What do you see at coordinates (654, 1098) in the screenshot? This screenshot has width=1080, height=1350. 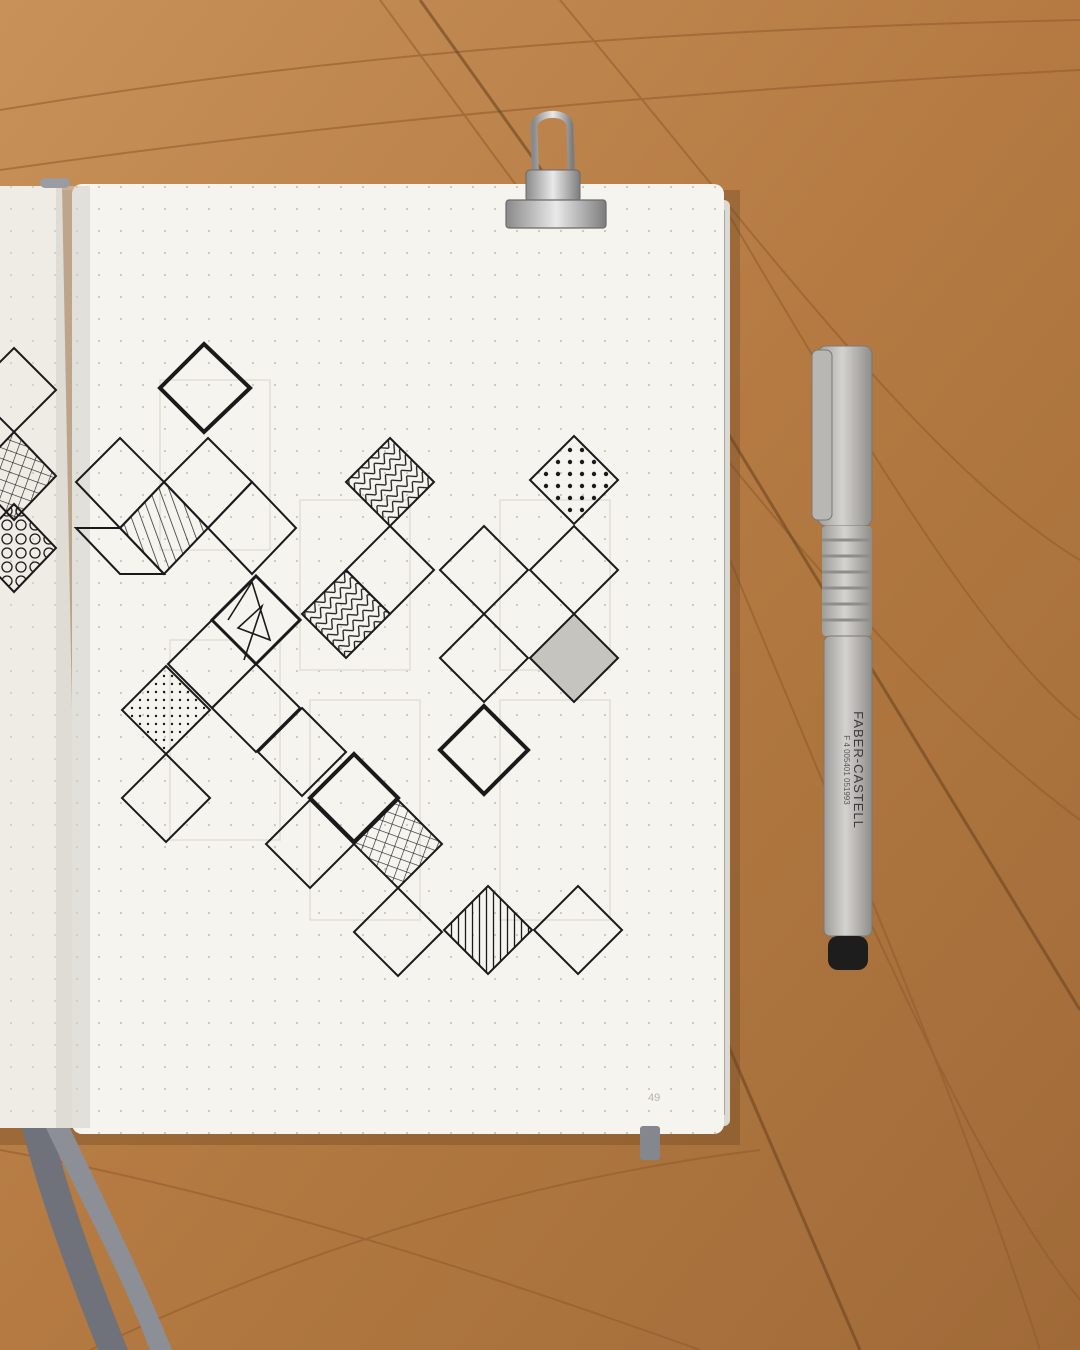 I see `page-number: 49` at bounding box center [654, 1098].